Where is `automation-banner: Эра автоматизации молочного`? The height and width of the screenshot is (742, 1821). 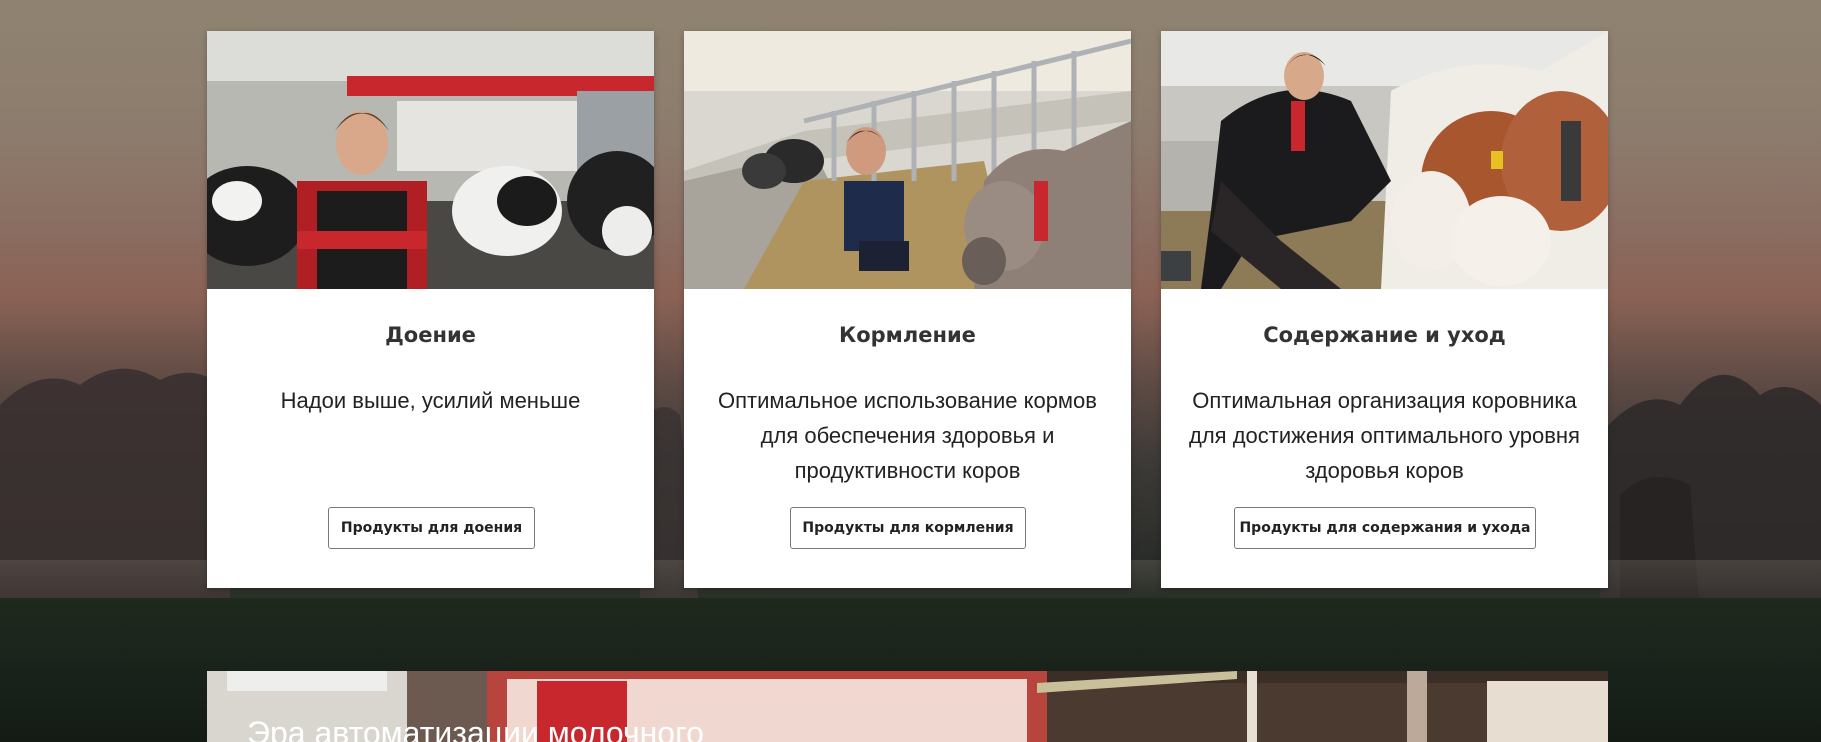
automation-banner: Эра автоматизации молочного is located at coordinates (907, 706).